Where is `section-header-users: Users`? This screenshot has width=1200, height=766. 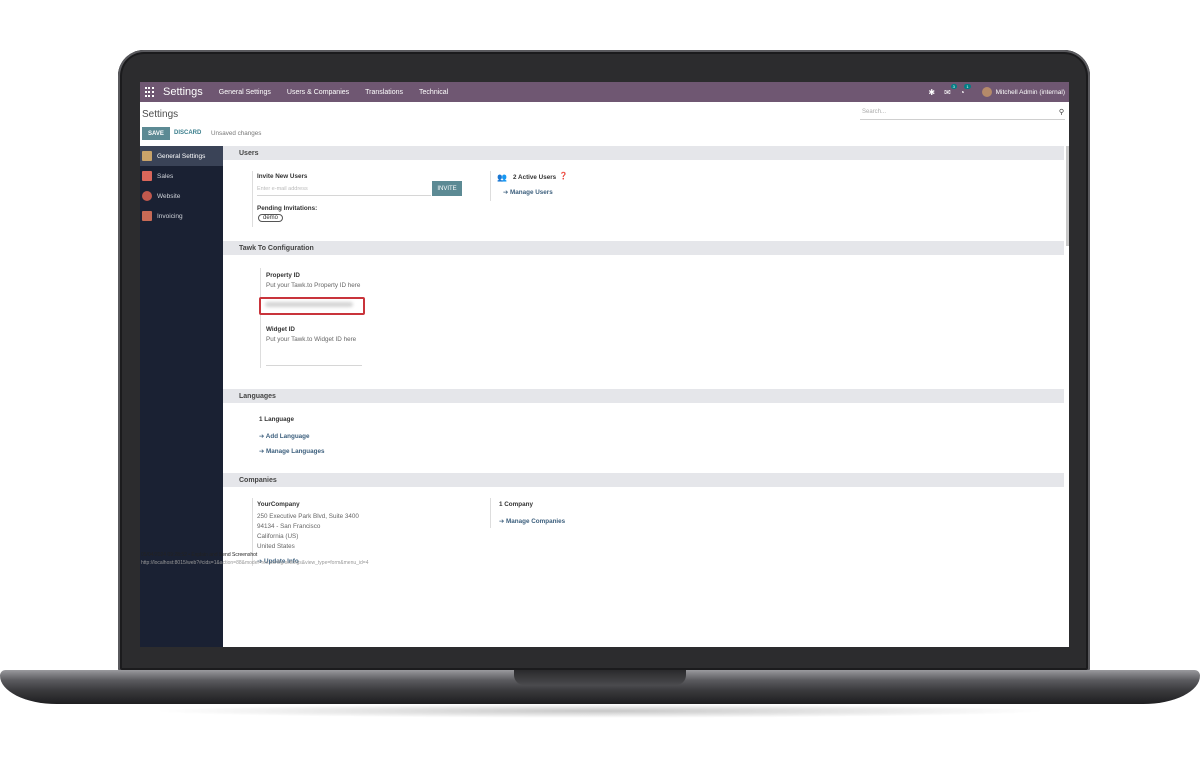
section-header-users: Users is located at coordinates (643, 153).